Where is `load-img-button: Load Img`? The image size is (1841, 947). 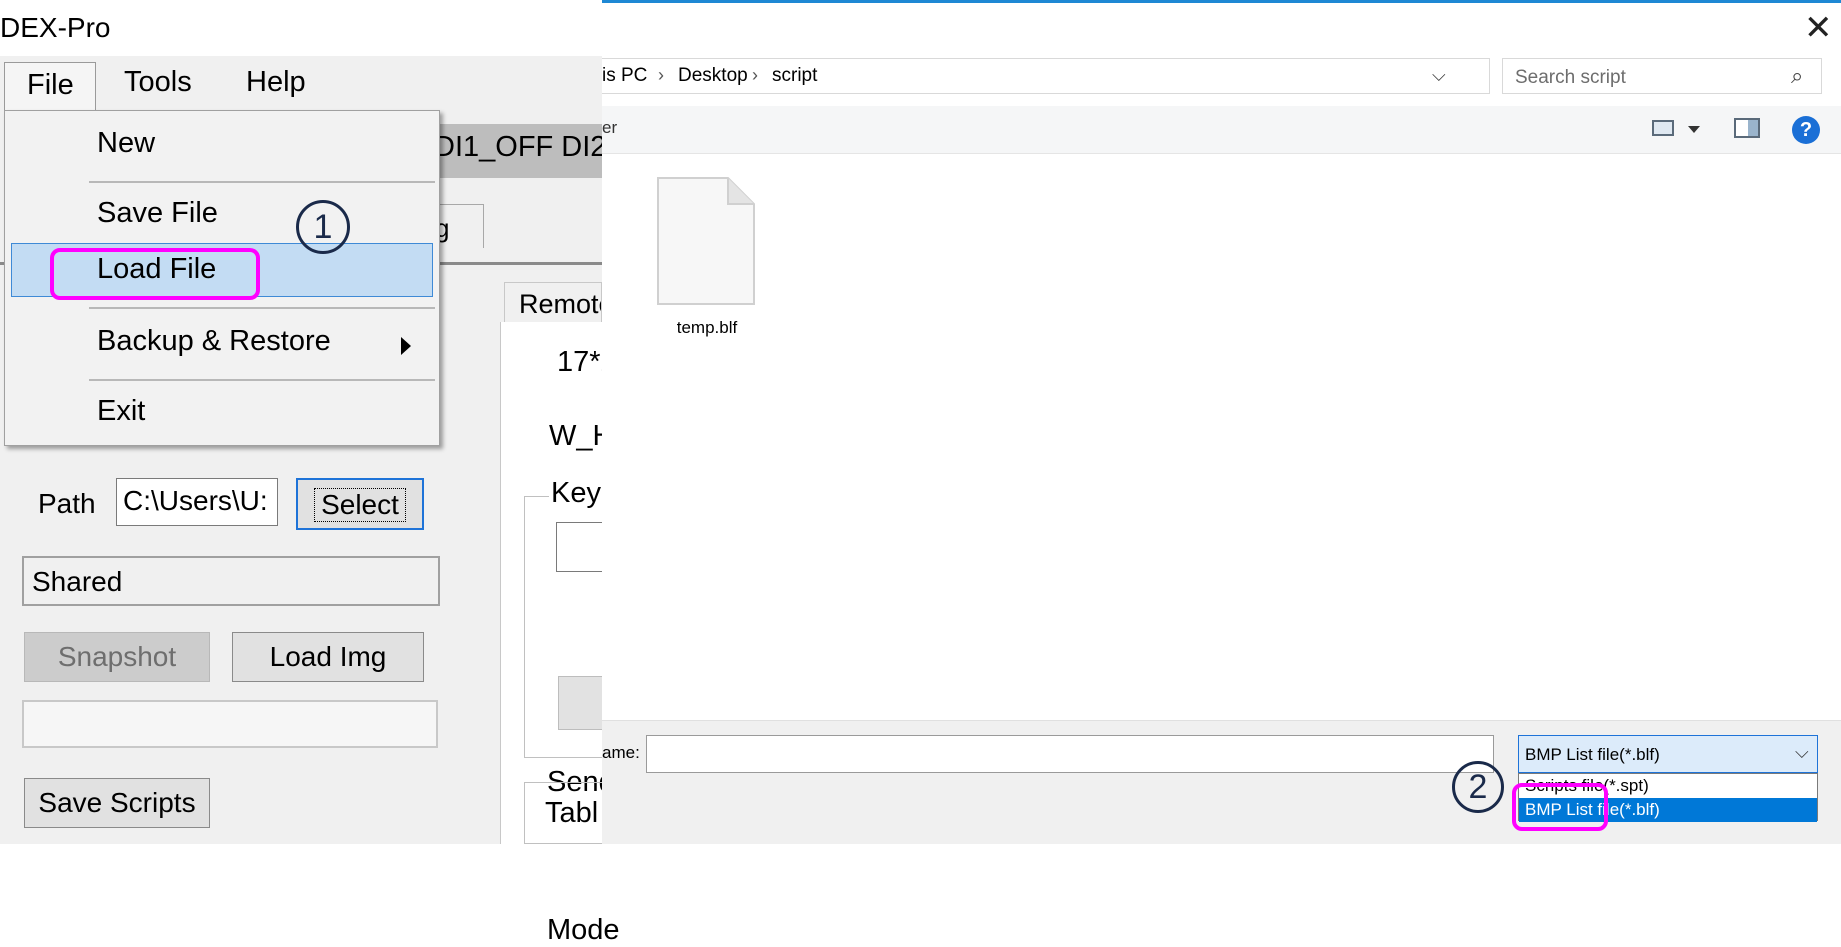
load-img-button: Load Img is located at coordinates (328, 657).